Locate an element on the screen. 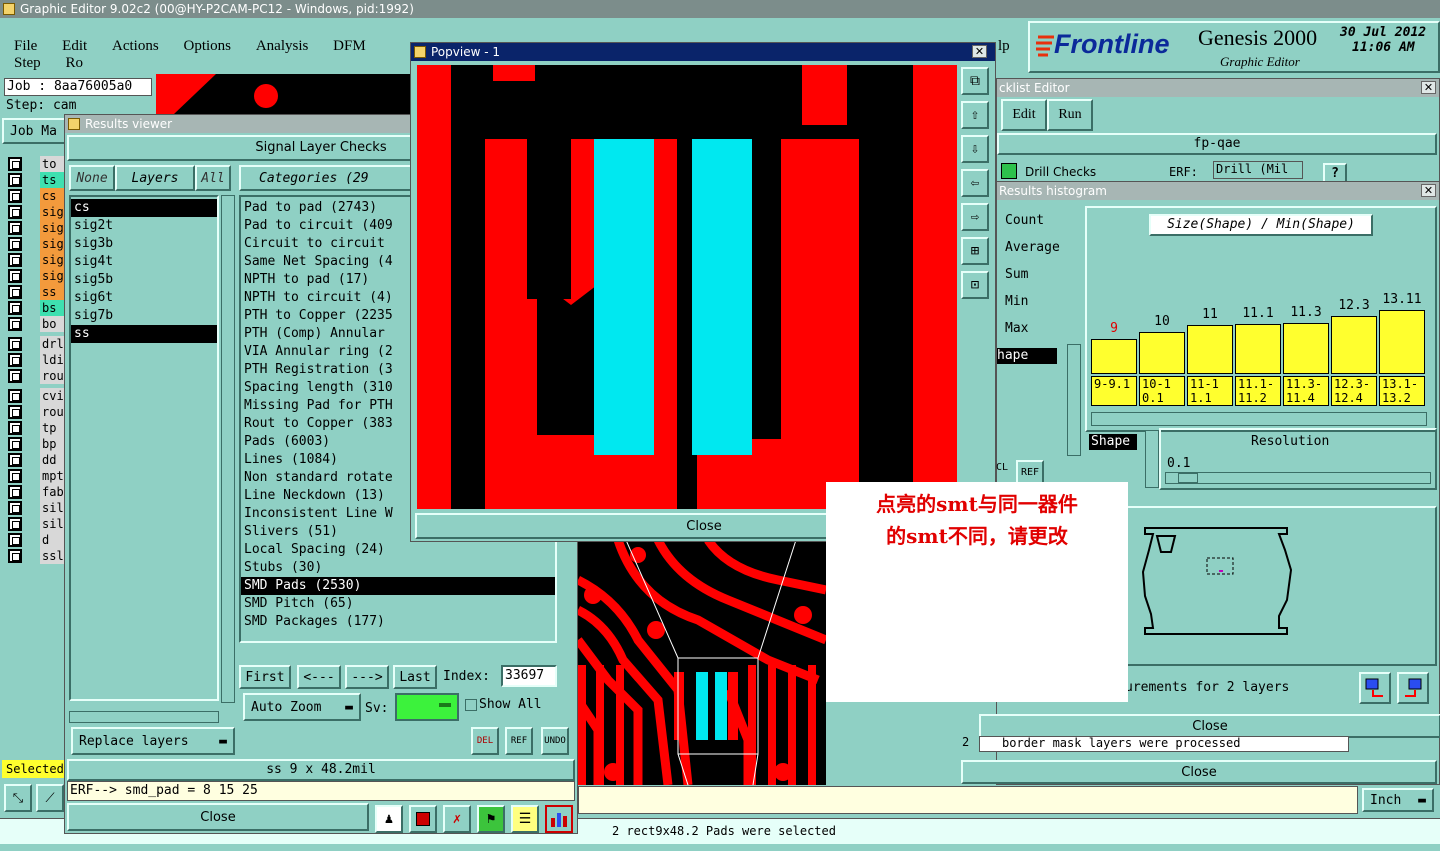 Image resolution: width=1440 pixels, height=851 pixels. layer-row: bo is located at coordinates (36, 324).